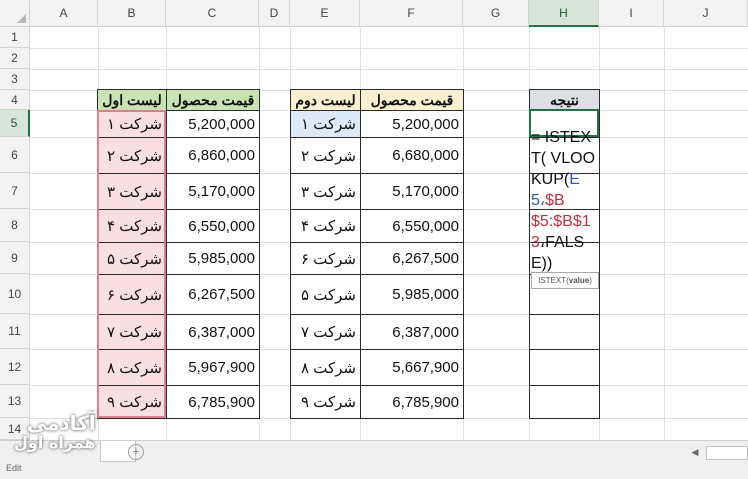 Image resolution: width=748 pixels, height=479 pixels. Describe the element at coordinates (132, 367) in the screenshot. I see `table1-name-cell: شرکت ۸` at that location.